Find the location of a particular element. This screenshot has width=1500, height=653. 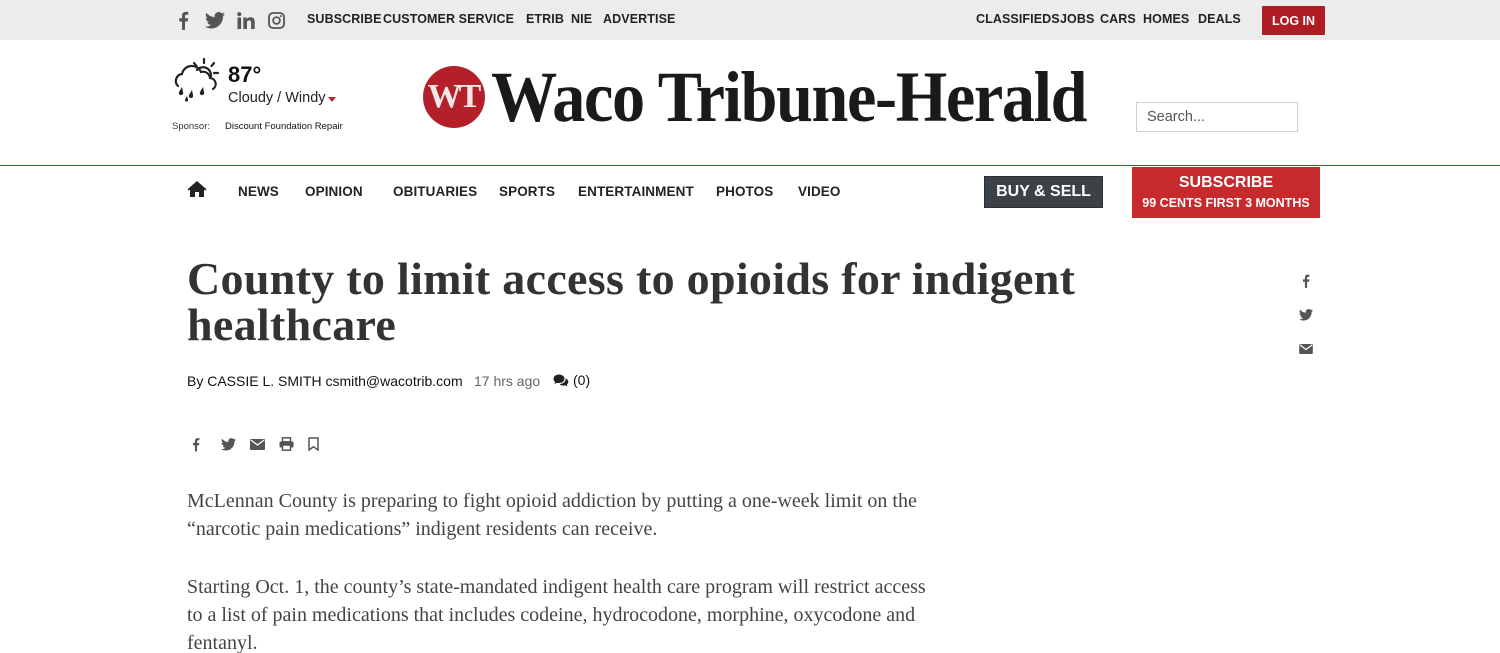

comment-count: (0) is located at coordinates (582, 380).